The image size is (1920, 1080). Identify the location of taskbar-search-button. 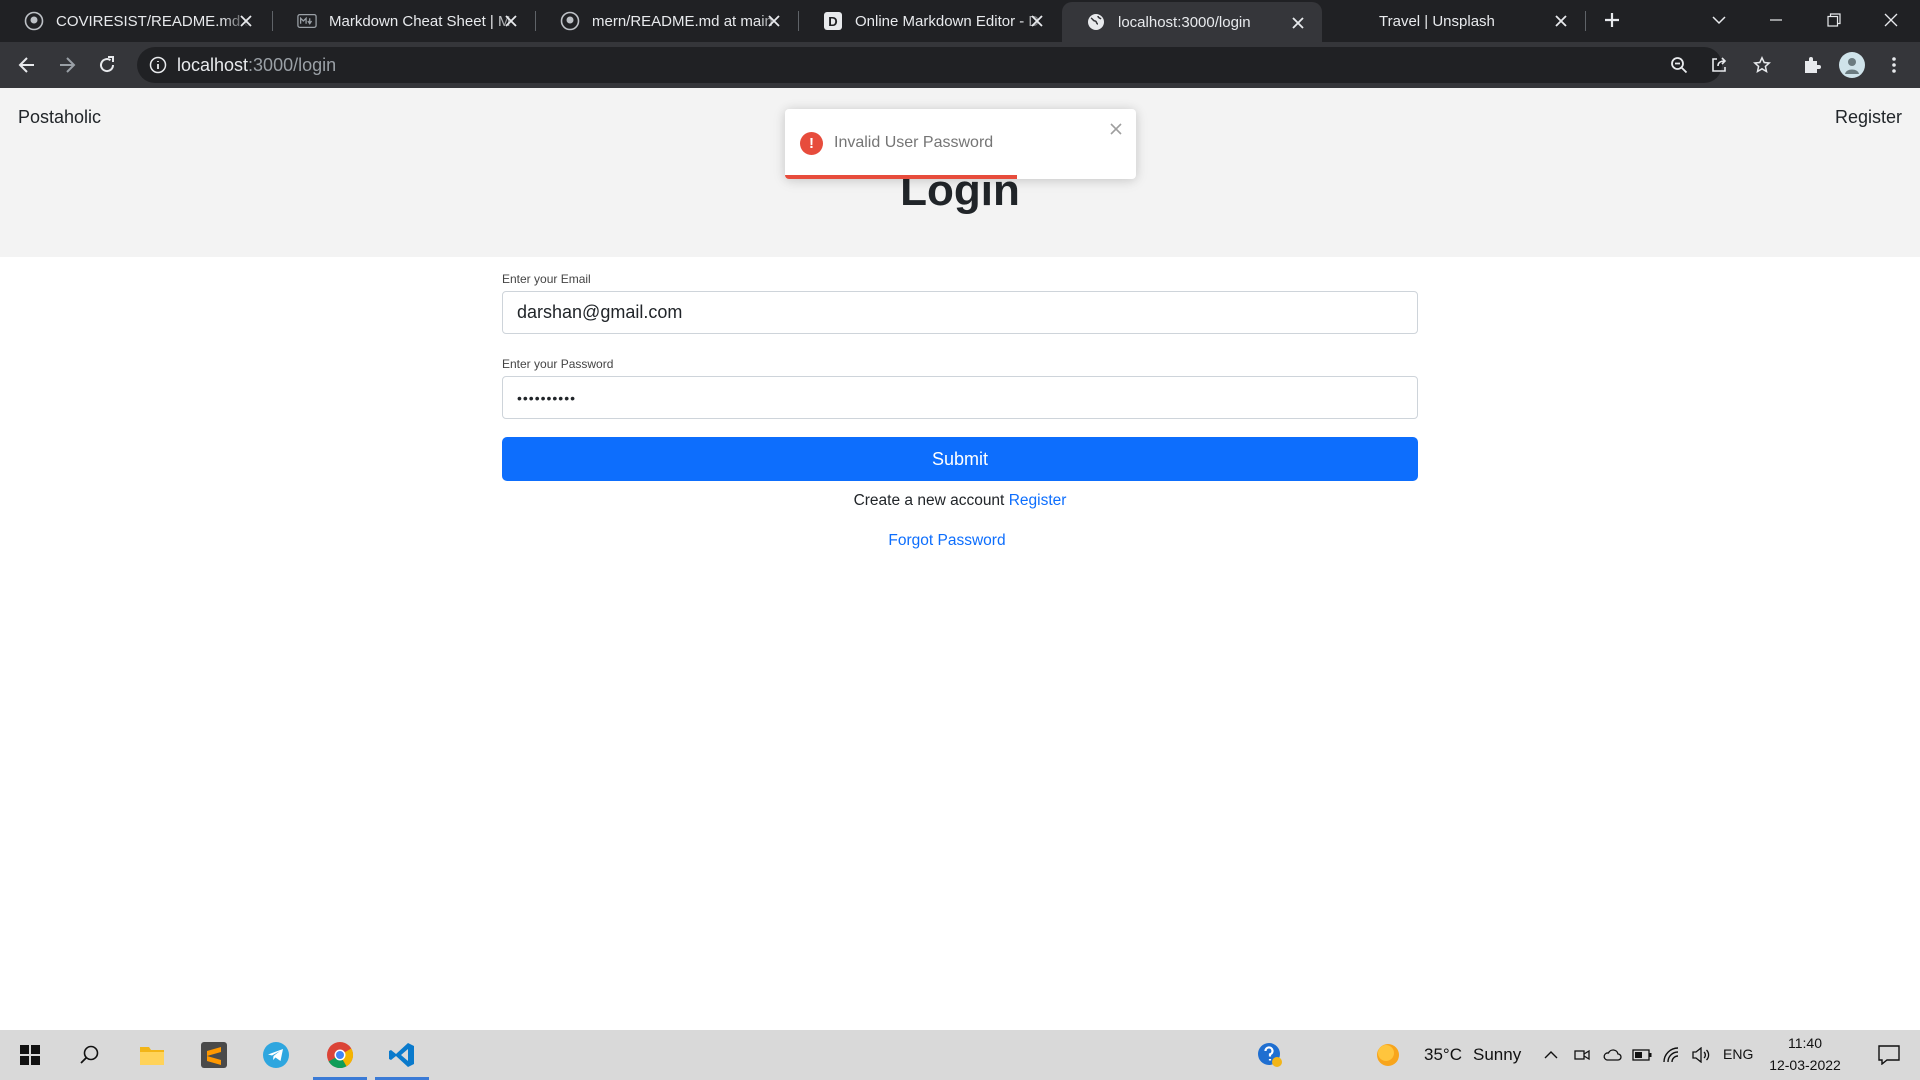
(90, 1055).